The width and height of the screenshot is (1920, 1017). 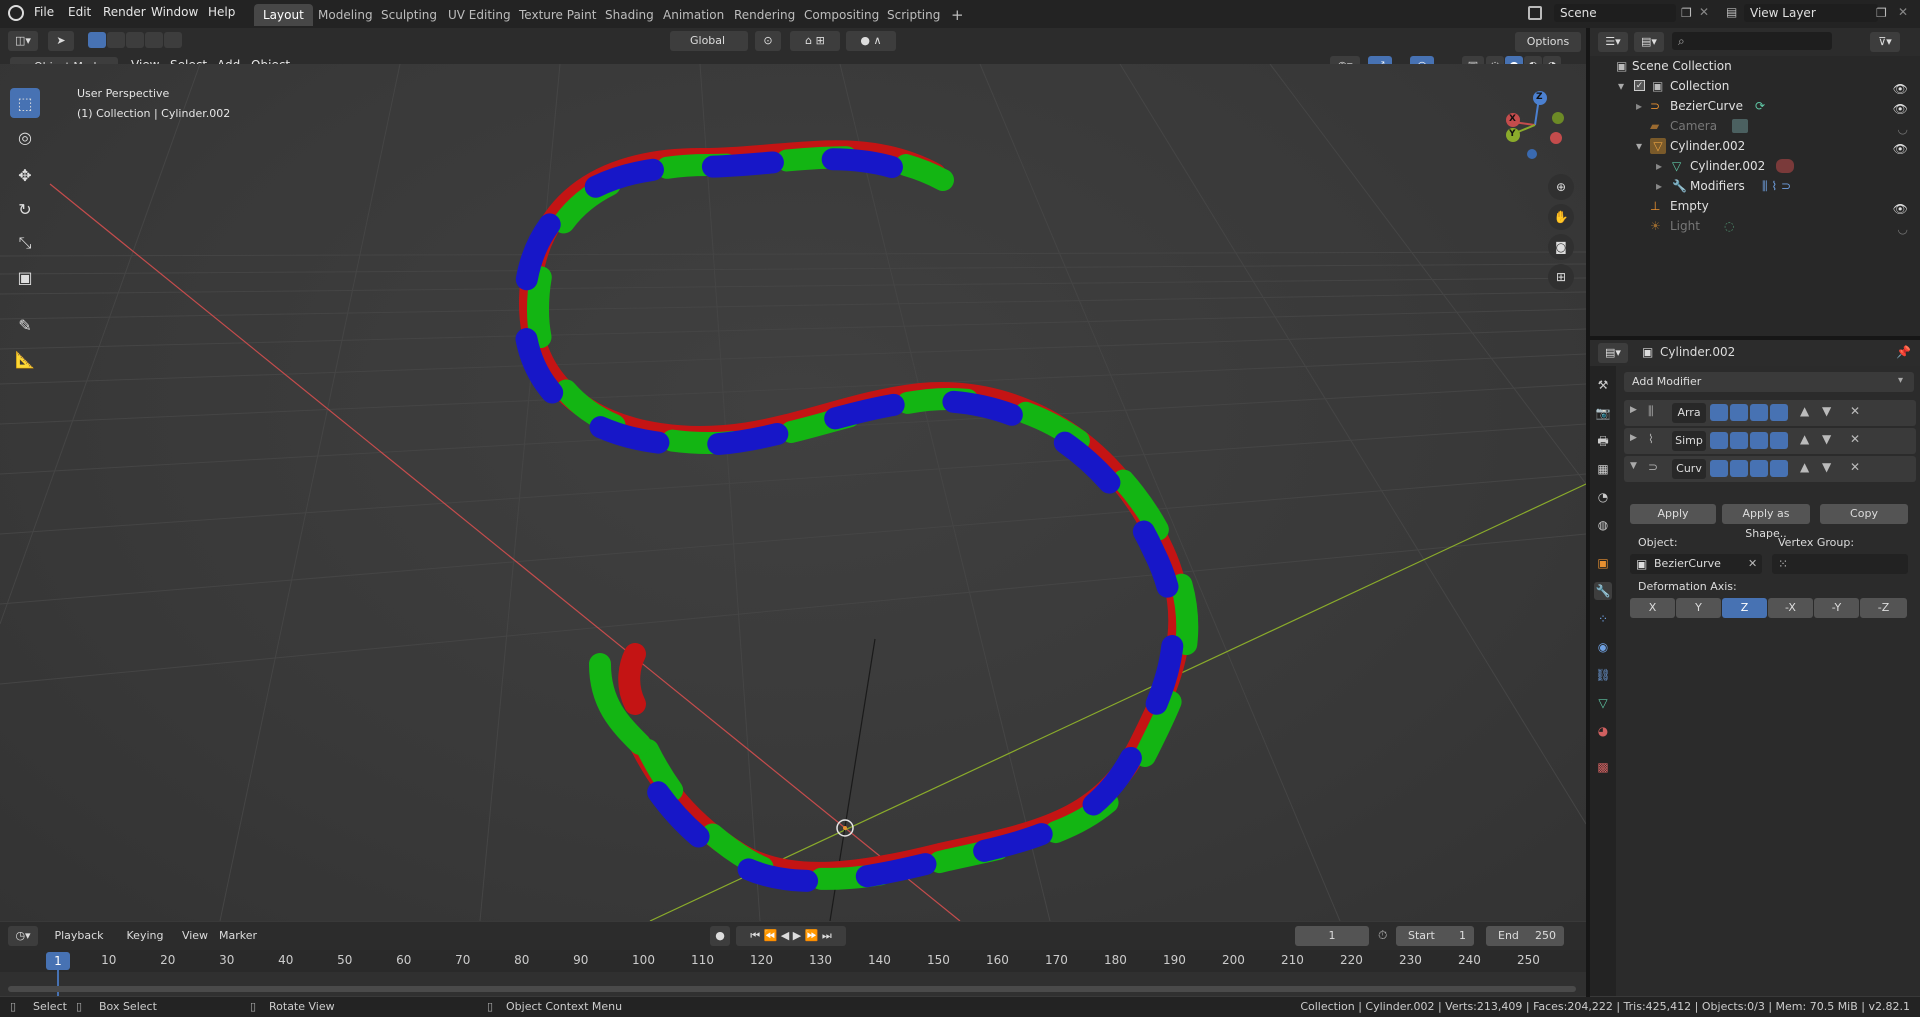 I want to click on tab-compositing: Compositing, so click(x=841, y=15).